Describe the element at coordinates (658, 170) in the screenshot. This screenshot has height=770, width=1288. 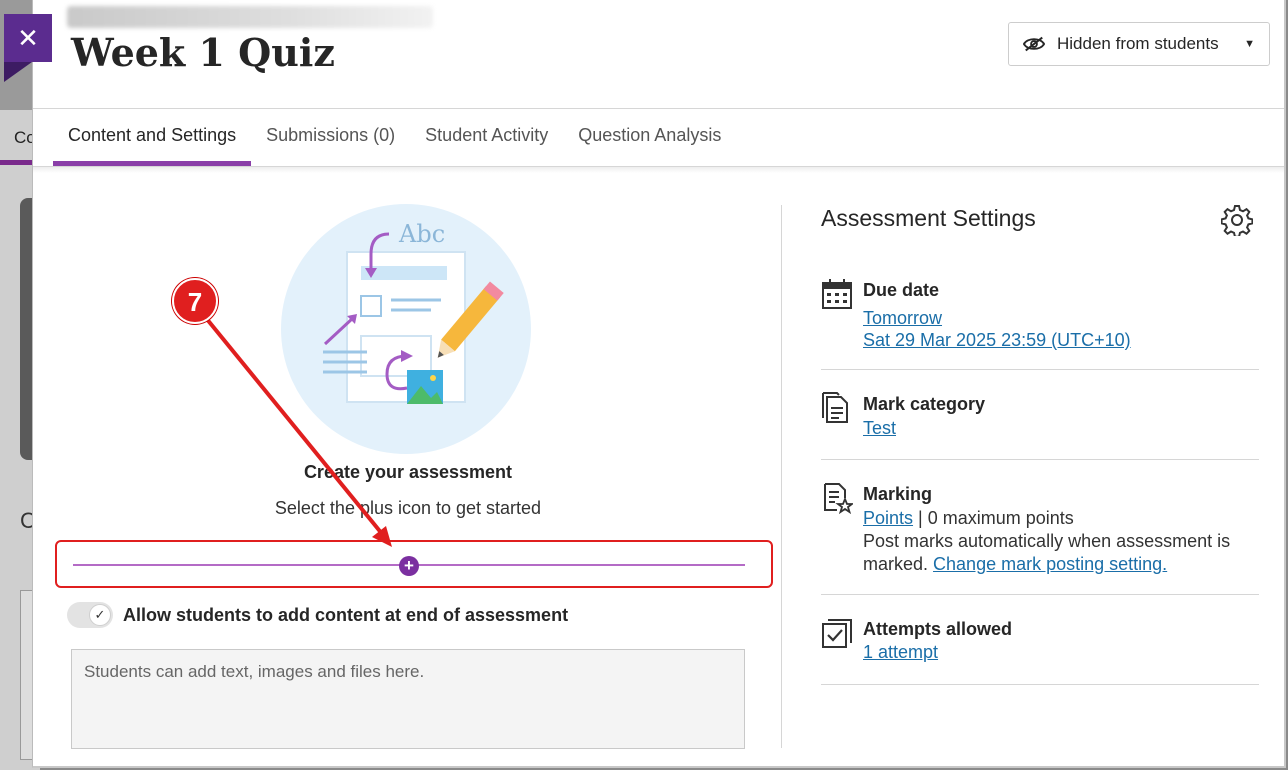
I see `tabs-shadow` at that location.